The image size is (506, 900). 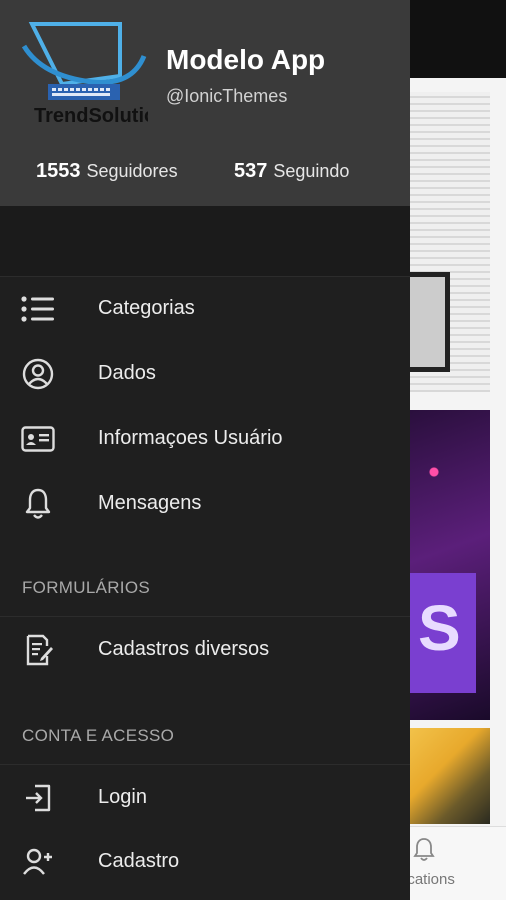 What do you see at coordinates (205, 241) in the screenshot?
I see `header-spacer` at bounding box center [205, 241].